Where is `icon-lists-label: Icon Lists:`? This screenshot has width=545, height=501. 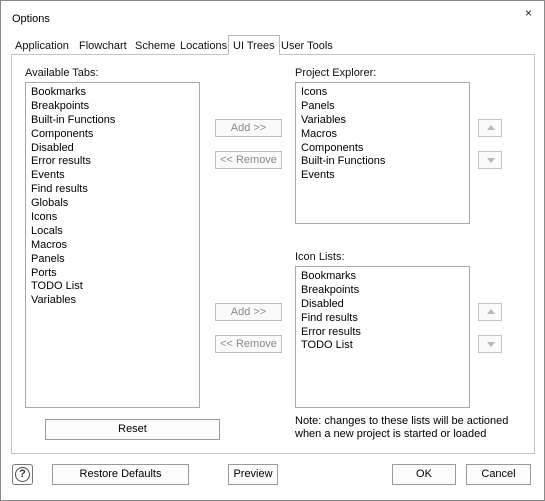
icon-lists-label: Icon Lists: is located at coordinates (320, 257).